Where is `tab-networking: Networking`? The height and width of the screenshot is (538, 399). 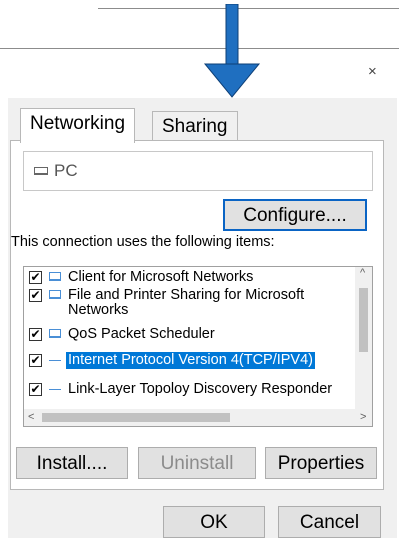 tab-networking: Networking is located at coordinates (78, 125).